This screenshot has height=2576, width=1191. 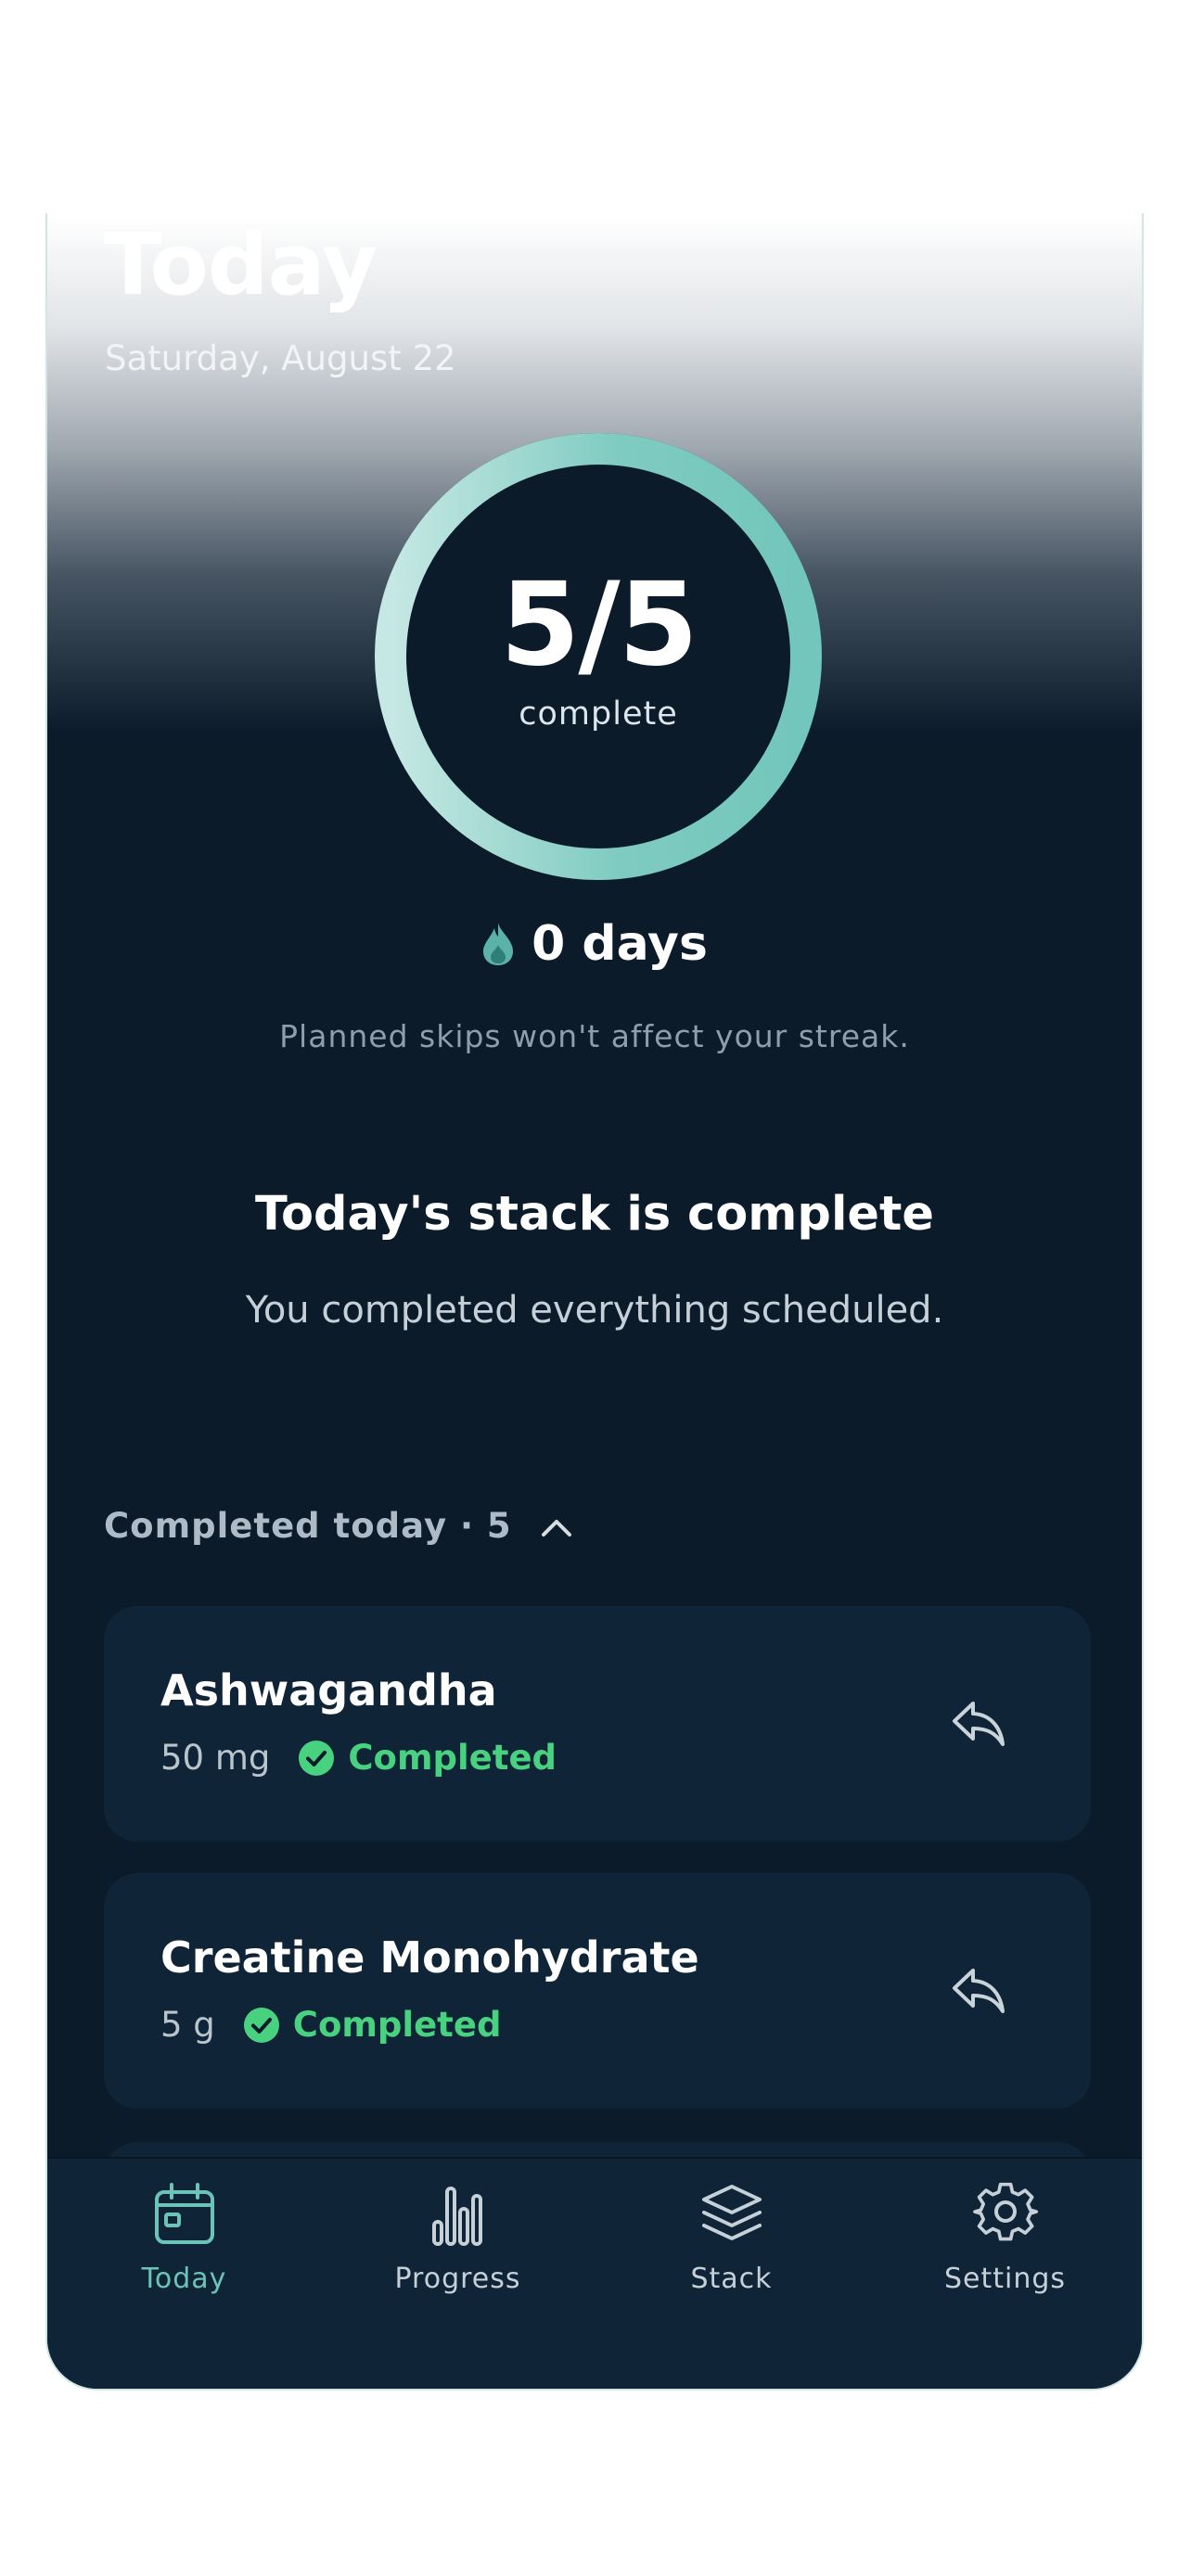 I want to click on tab-label: Progress, so click(x=457, y=2279).